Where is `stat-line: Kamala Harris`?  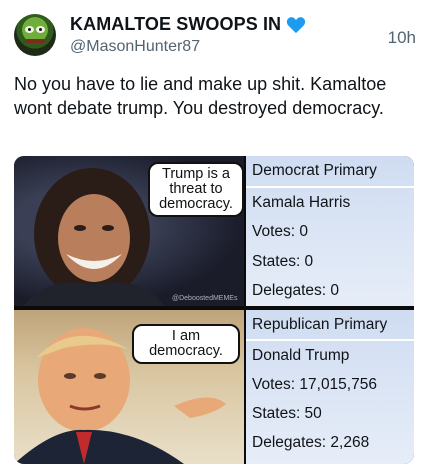
stat-line: Kamala Harris is located at coordinates (301, 202).